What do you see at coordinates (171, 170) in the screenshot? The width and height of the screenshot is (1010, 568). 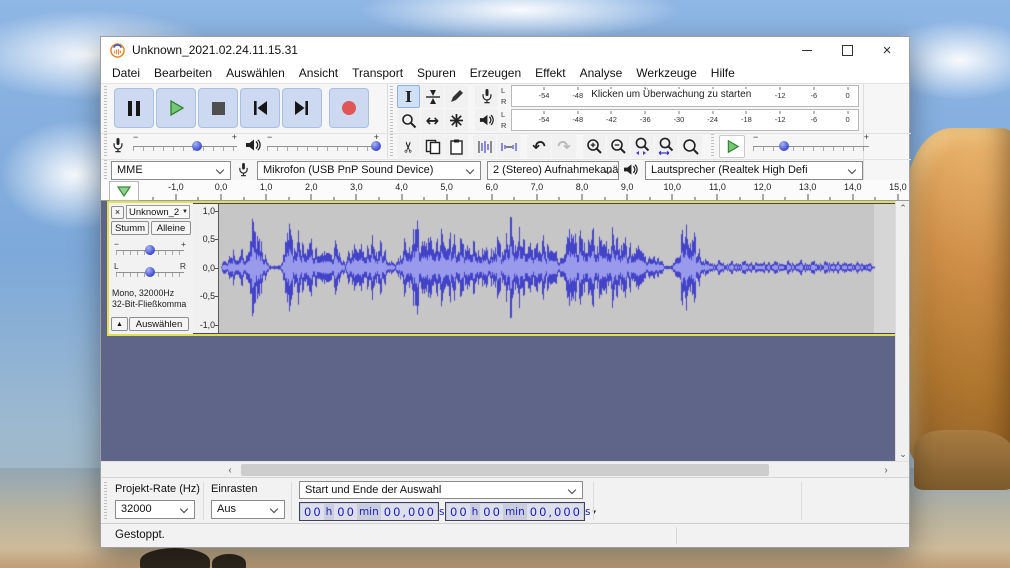 I see `audio-host-select: MME` at bounding box center [171, 170].